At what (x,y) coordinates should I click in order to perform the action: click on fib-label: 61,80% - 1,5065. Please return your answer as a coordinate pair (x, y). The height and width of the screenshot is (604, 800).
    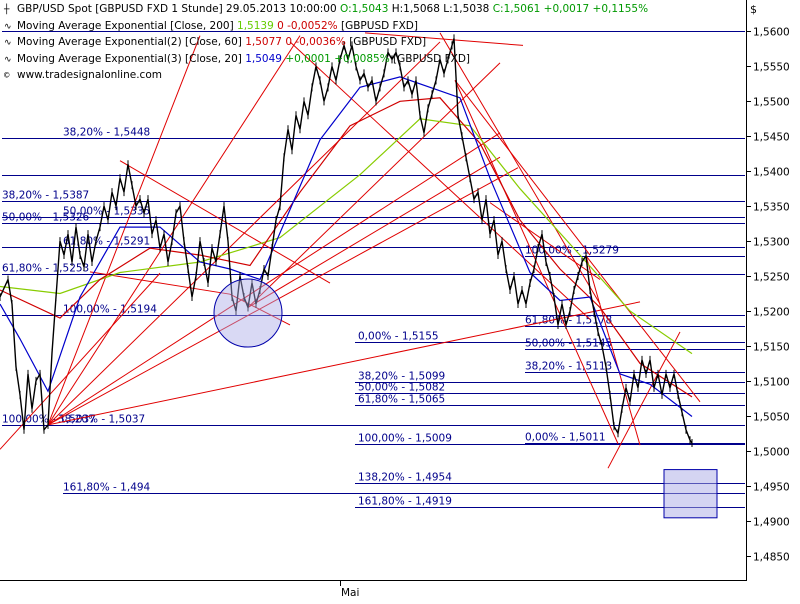
    Looking at the image, I should click on (401, 400).